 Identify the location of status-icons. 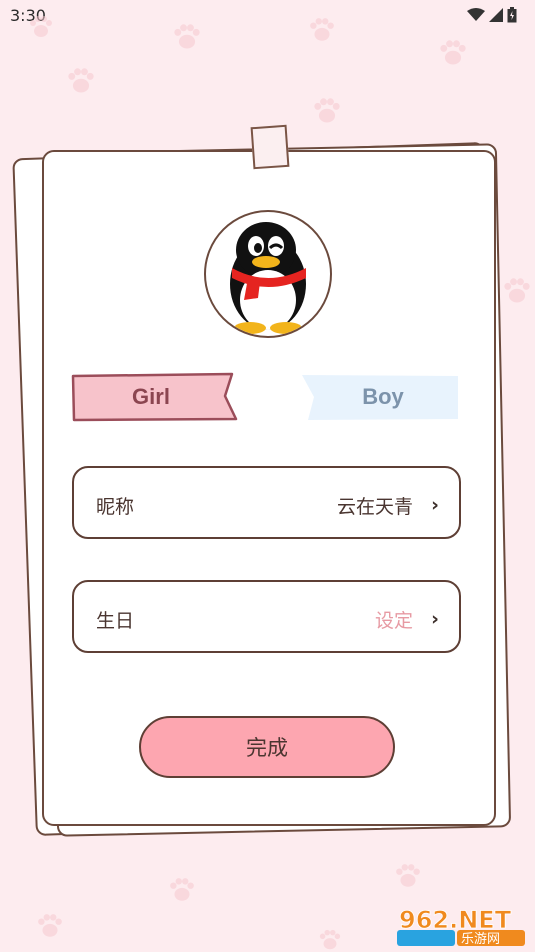
(492, 15).